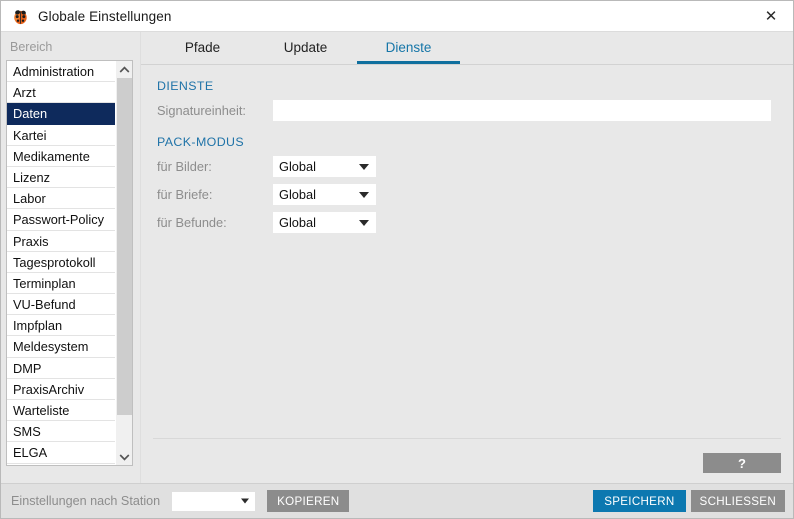 This screenshot has width=794, height=519. What do you see at coordinates (61, 432) in the screenshot?
I see `sidebar-item-sms: SMS` at bounding box center [61, 432].